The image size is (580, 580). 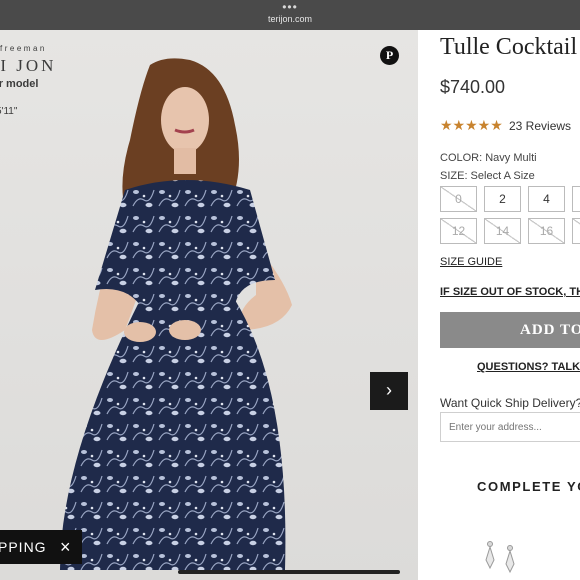 I want to click on brand-name: RI JON, so click(x=28, y=65).